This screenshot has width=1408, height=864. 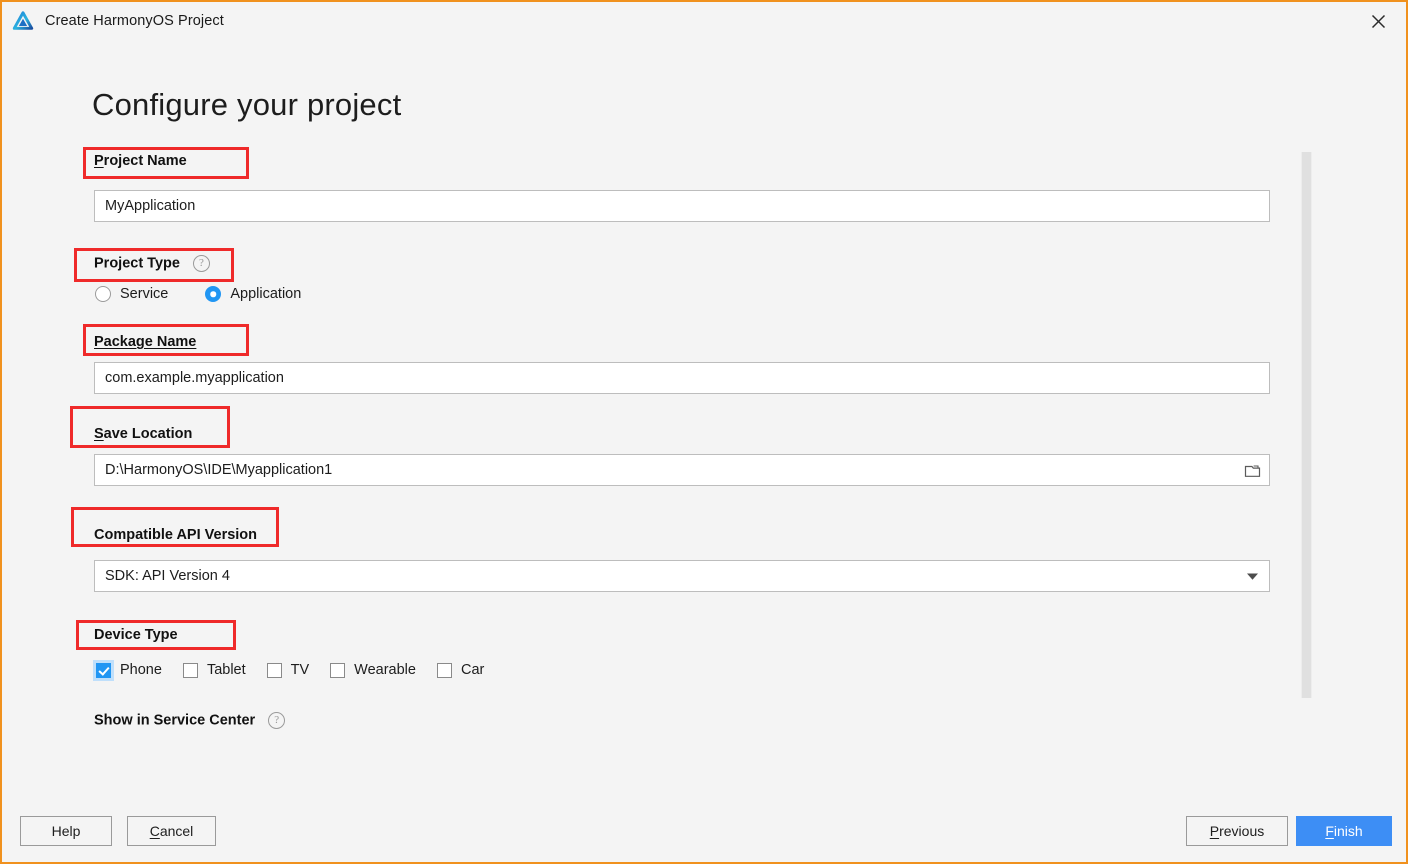 I want to click on radio-application: Application, so click(x=253, y=294).